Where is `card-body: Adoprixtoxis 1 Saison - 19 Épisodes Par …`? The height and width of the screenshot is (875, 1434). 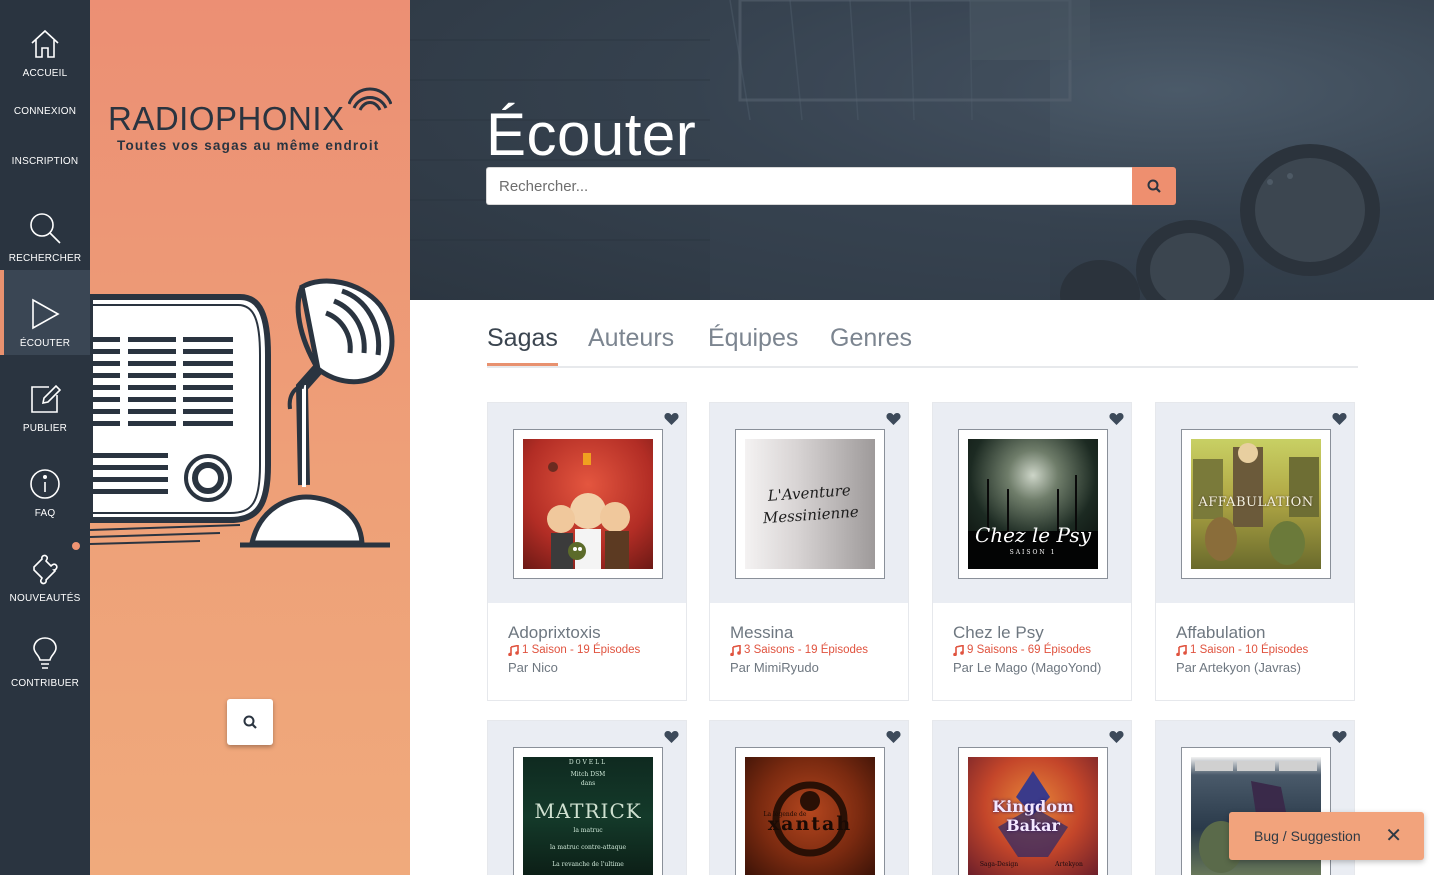
card-body: Adoprixtoxis 1 Saison - 19 Épisodes Par … is located at coordinates (587, 651).